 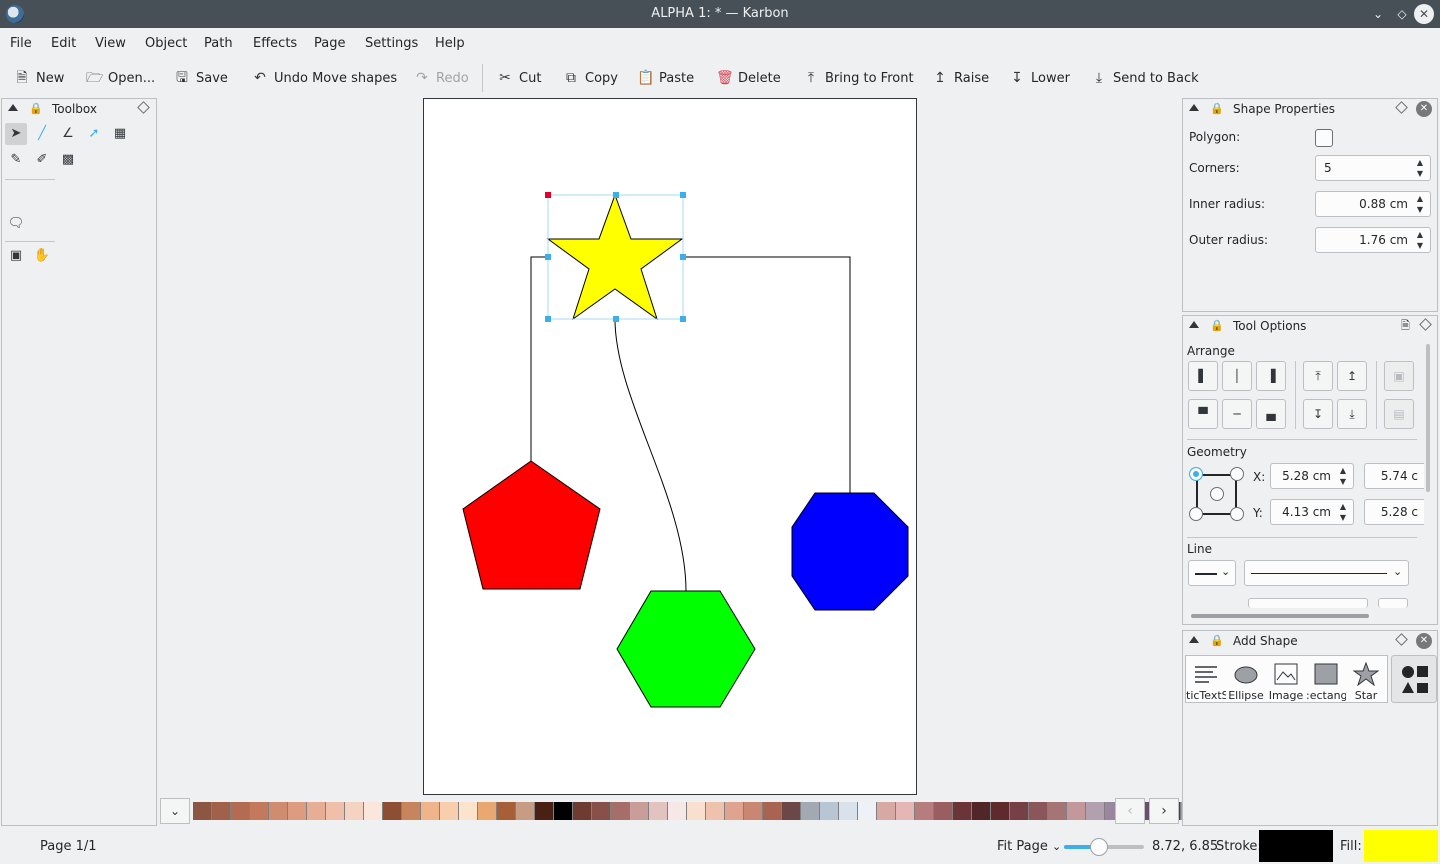 What do you see at coordinates (1424, 109) in the screenshot?
I see `close-docker-icon: ✕` at bounding box center [1424, 109].